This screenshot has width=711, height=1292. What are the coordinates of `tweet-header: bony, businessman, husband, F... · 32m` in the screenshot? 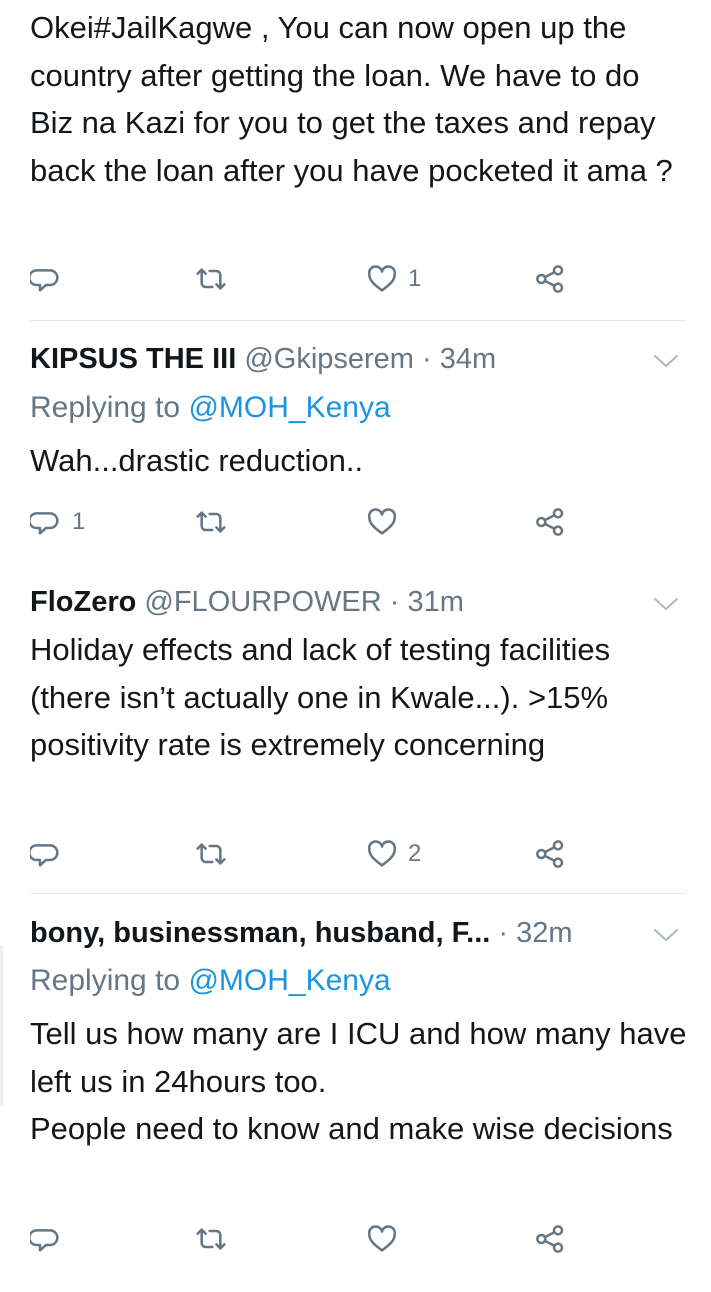 It's located at (350, 933).